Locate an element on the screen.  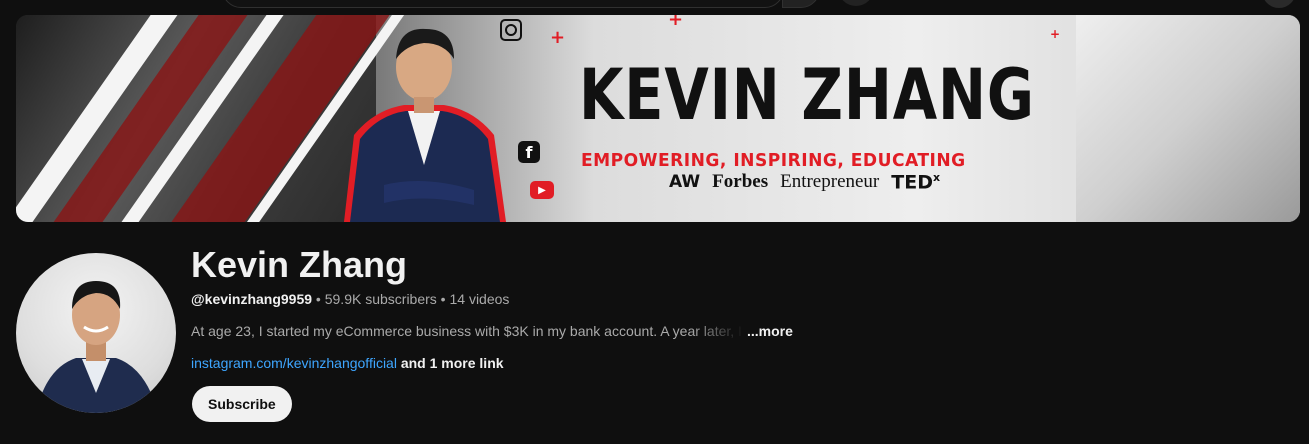
top-bar is located at coordinates (654, 5).